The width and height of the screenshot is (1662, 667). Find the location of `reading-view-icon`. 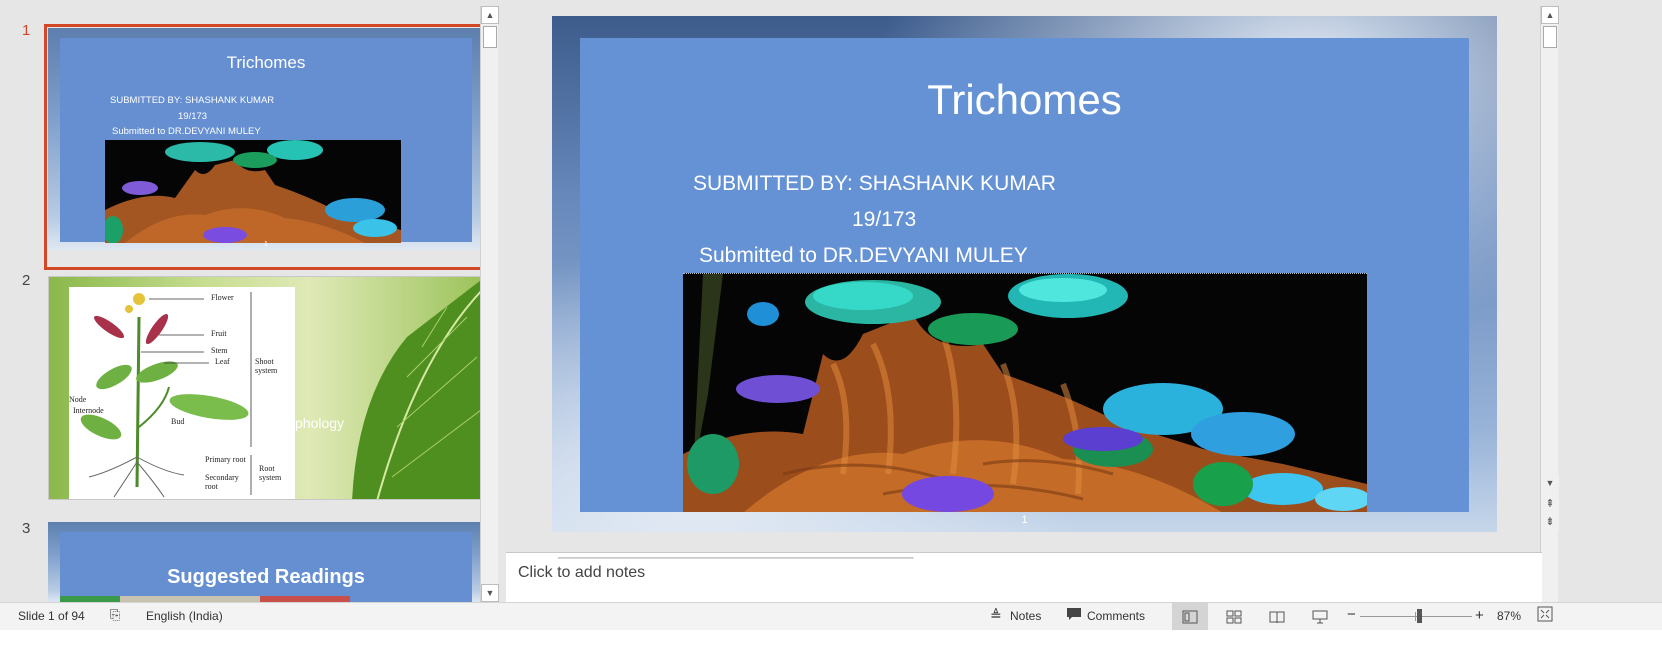

reading-view-icon is located at coordinates (1277, 617).